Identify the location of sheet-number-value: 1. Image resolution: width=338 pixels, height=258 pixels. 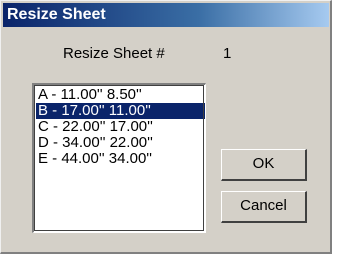
(227, 53).